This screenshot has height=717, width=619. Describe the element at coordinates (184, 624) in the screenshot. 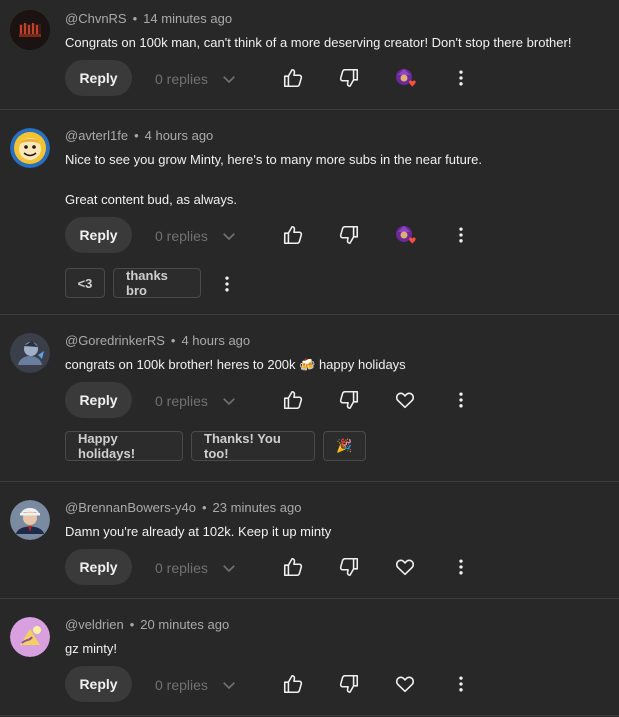

I see `comment-time: 20 minutes ago` at that location.